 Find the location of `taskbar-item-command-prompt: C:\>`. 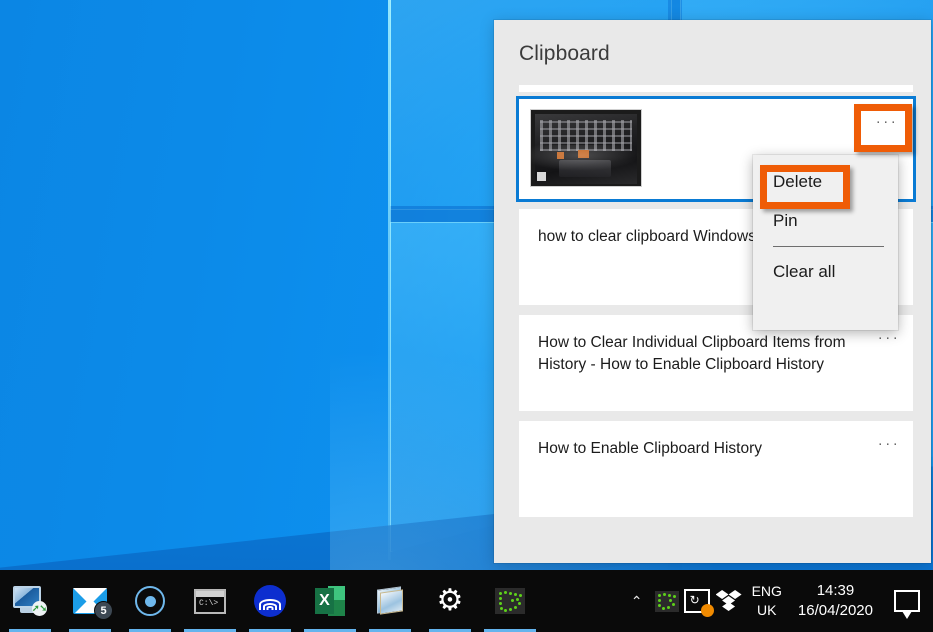

taskbar-item-command-prompt: C:\> is located at coordinates (210, 601).